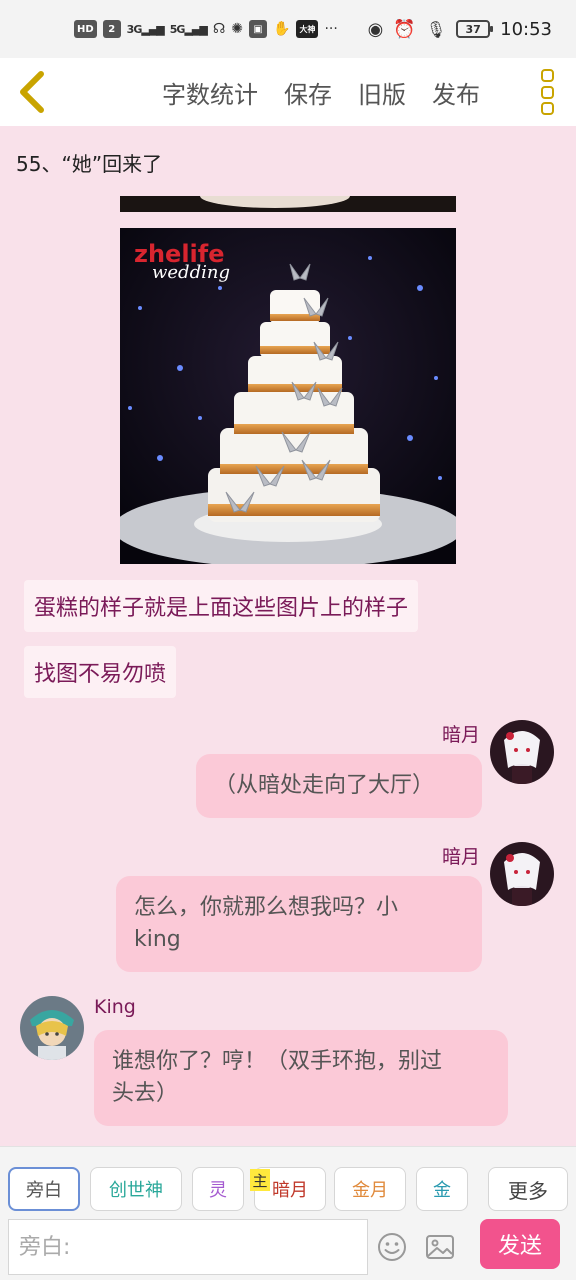  Describe the element at coordinates (258, 29) in the screenshot. I see `app-icon: ▣` at that location.